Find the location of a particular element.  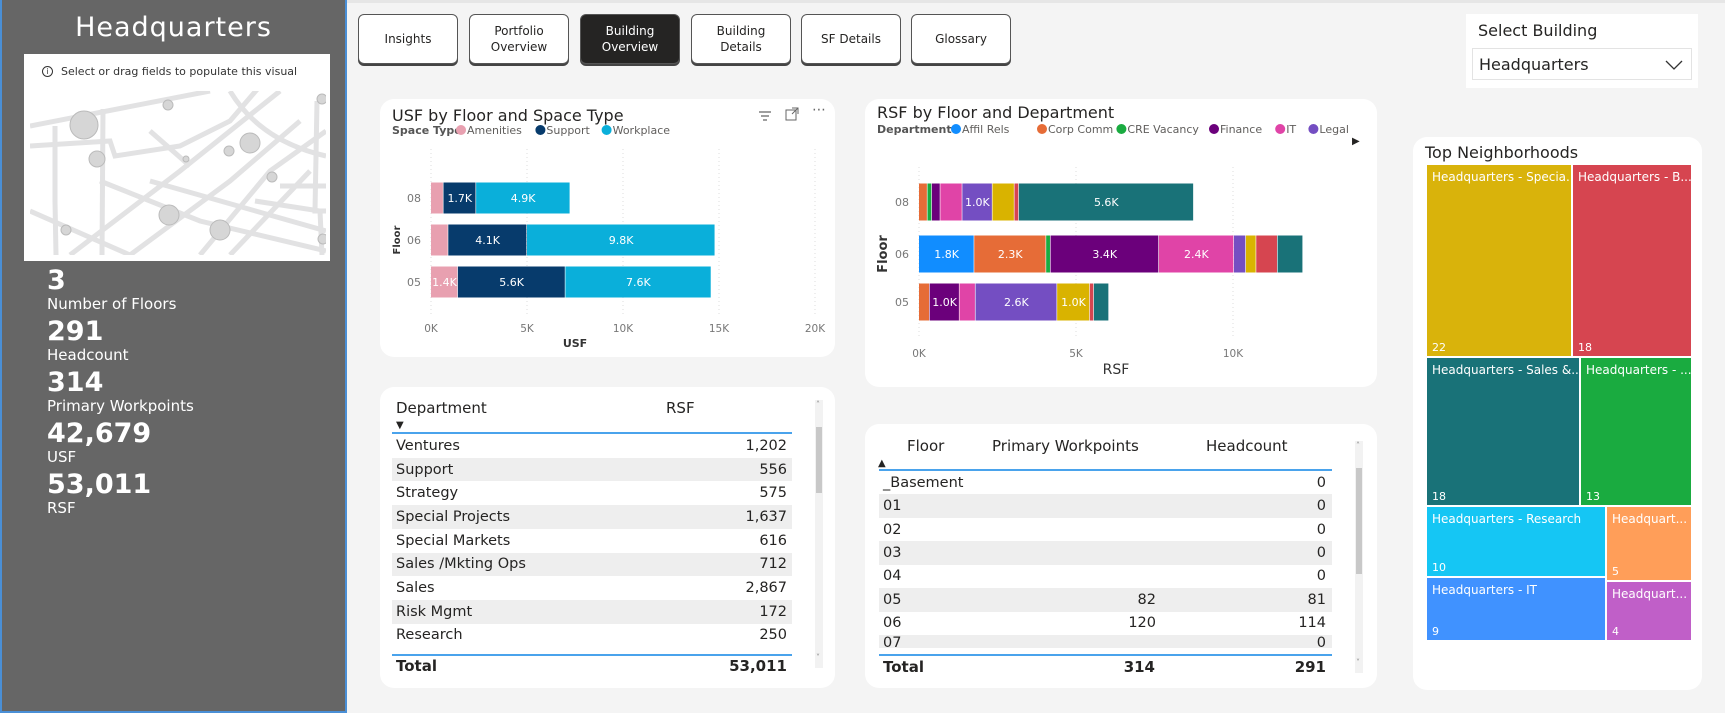

legend-item: Amenities is located at coordinates (494, 130).